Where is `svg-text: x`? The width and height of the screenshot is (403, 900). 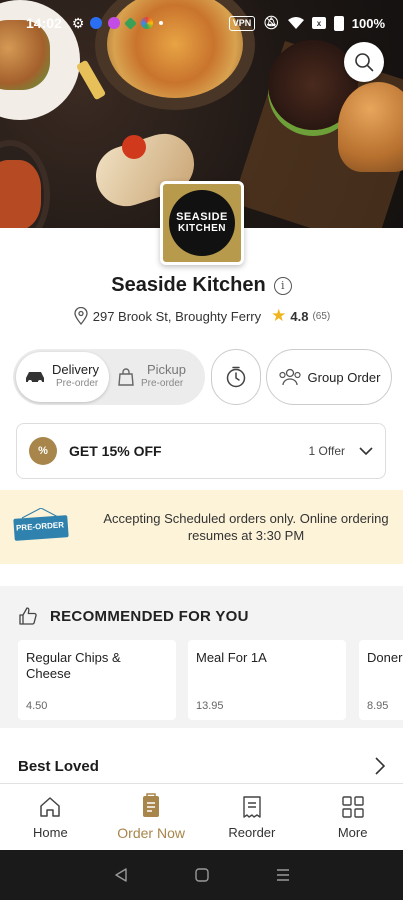 svg-text: x is located at coordinates (319, 23).